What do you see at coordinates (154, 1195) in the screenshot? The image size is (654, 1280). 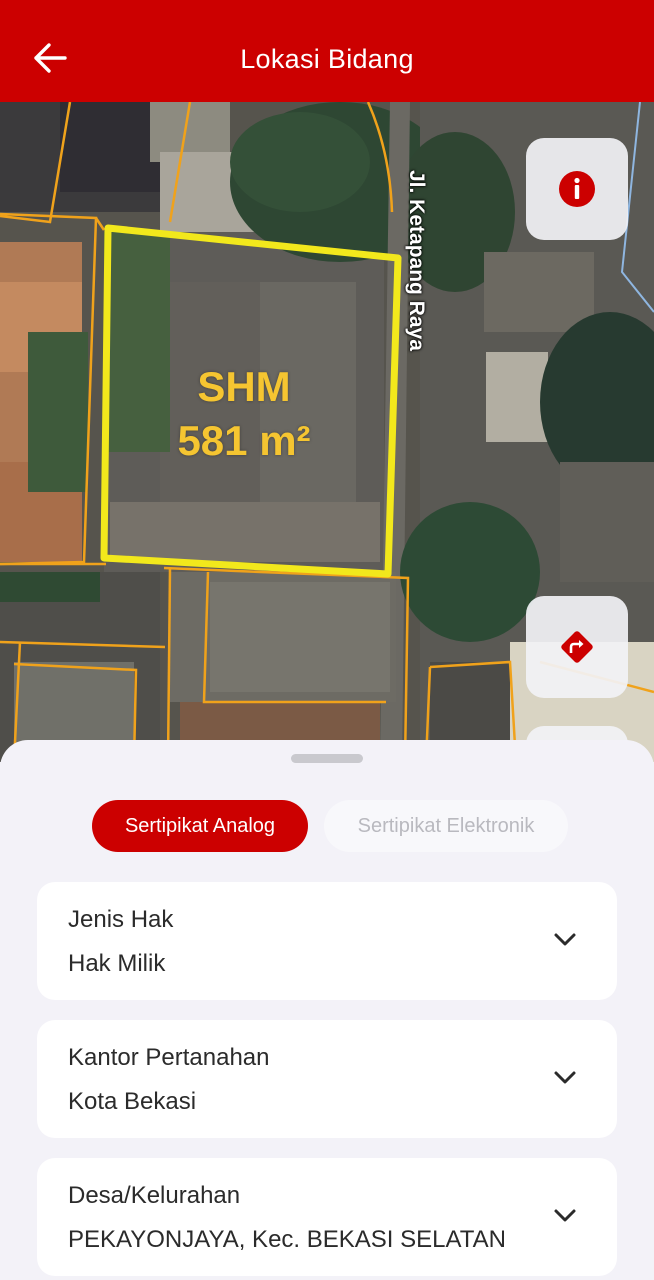 I see `card-label: Desa/Kelurahan` at bounding box center [154, 1195].